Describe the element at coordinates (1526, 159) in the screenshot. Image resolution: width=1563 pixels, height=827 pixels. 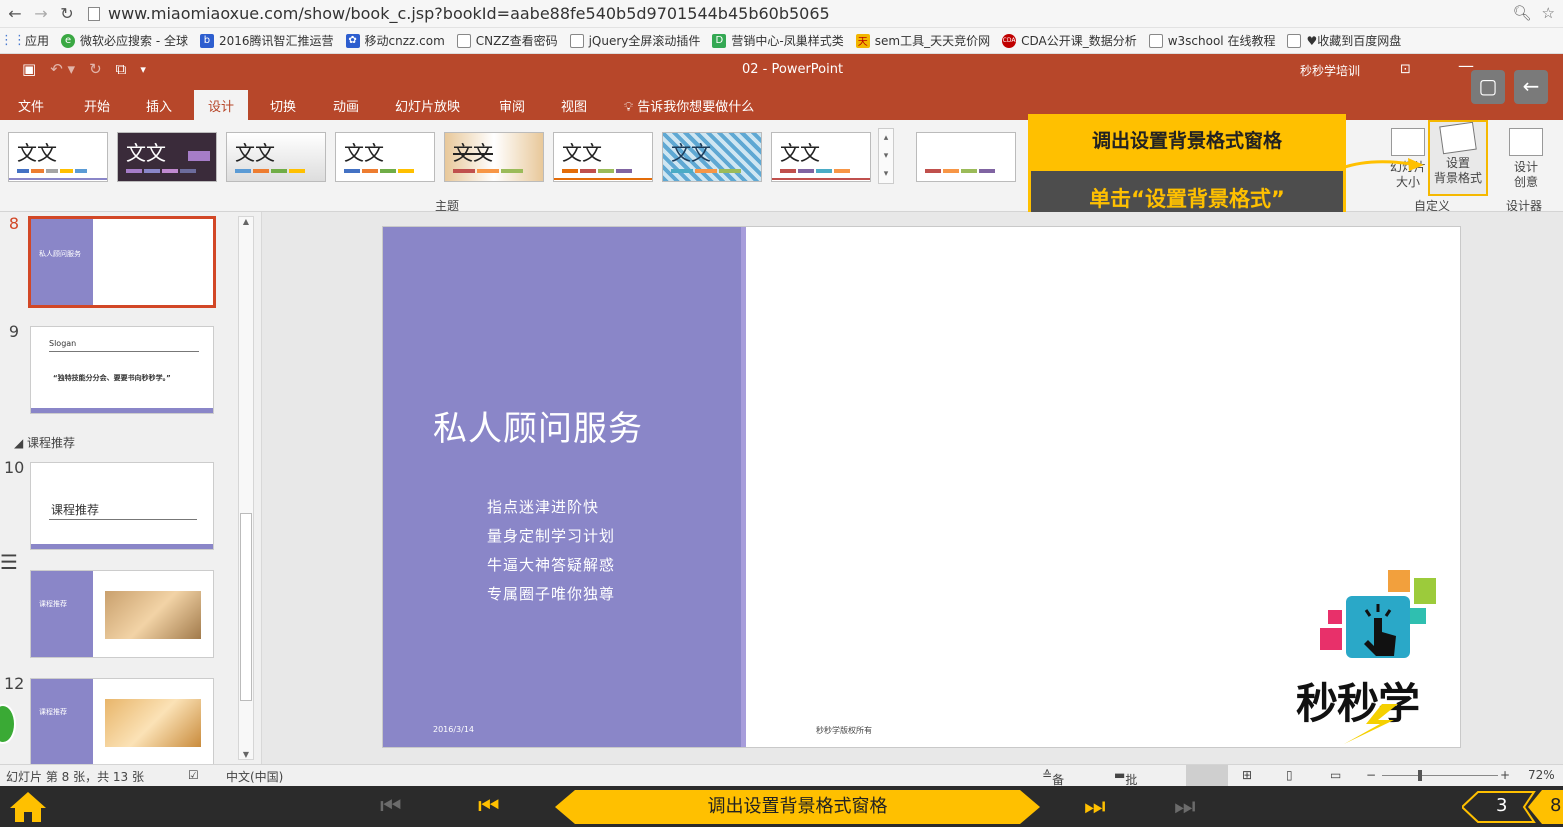
I see `design-ideas-button: 设计 创意` at that location.